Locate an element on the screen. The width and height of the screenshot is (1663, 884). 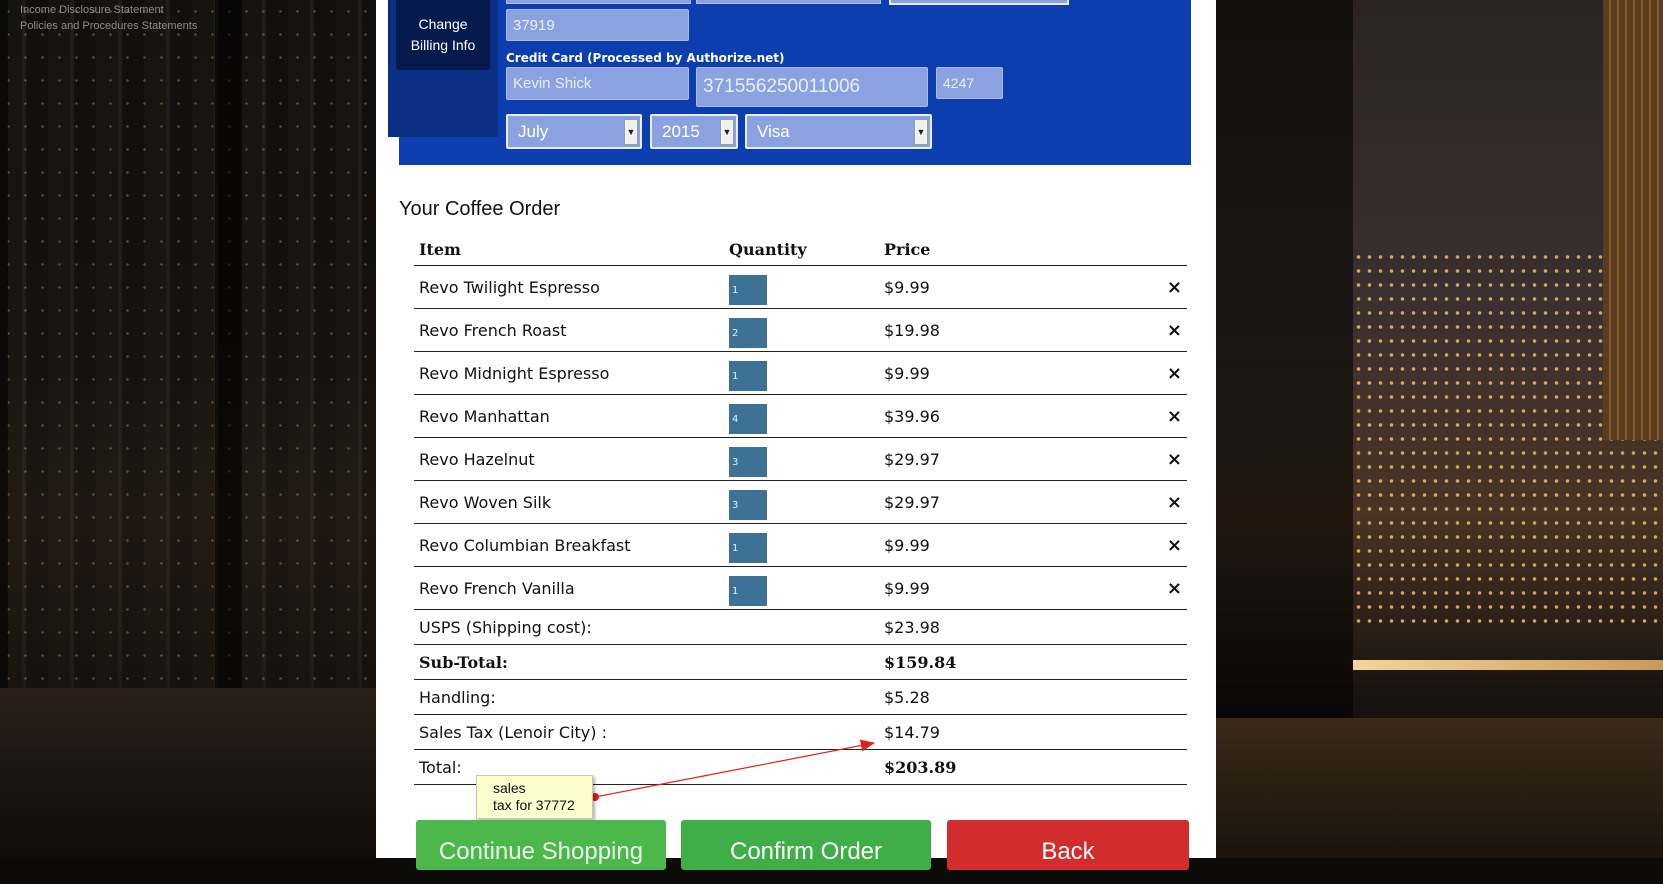
change-billing-button: Change Billing Info is located at coordinates (443, 35).